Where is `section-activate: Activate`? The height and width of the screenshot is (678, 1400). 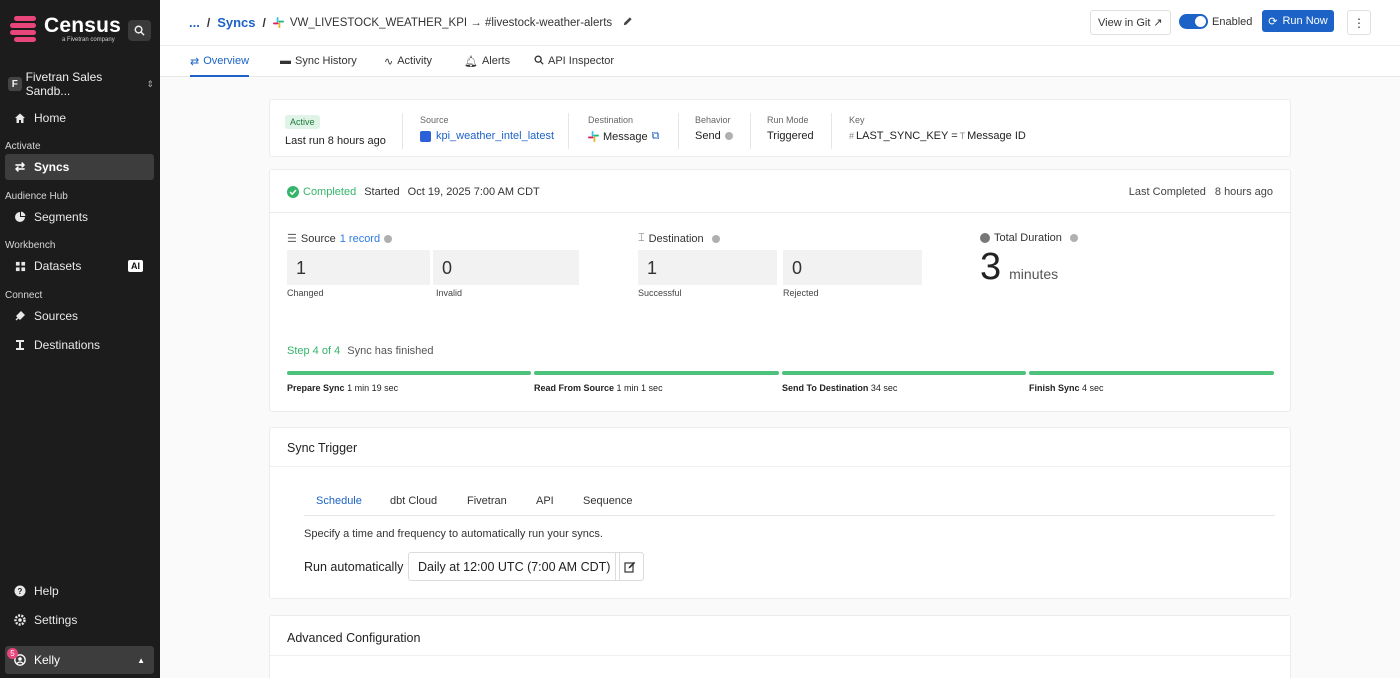
section-activate: Activate is located at coordinates (23, 146).